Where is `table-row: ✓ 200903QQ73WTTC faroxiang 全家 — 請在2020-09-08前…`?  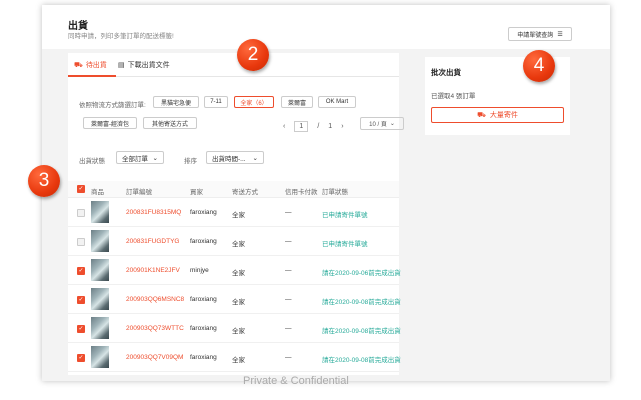
table-row: ✓ 200903QQ73WTTC faroxiang 全家 — 請在2020-09-08前… is located at coordinates (234, 328).